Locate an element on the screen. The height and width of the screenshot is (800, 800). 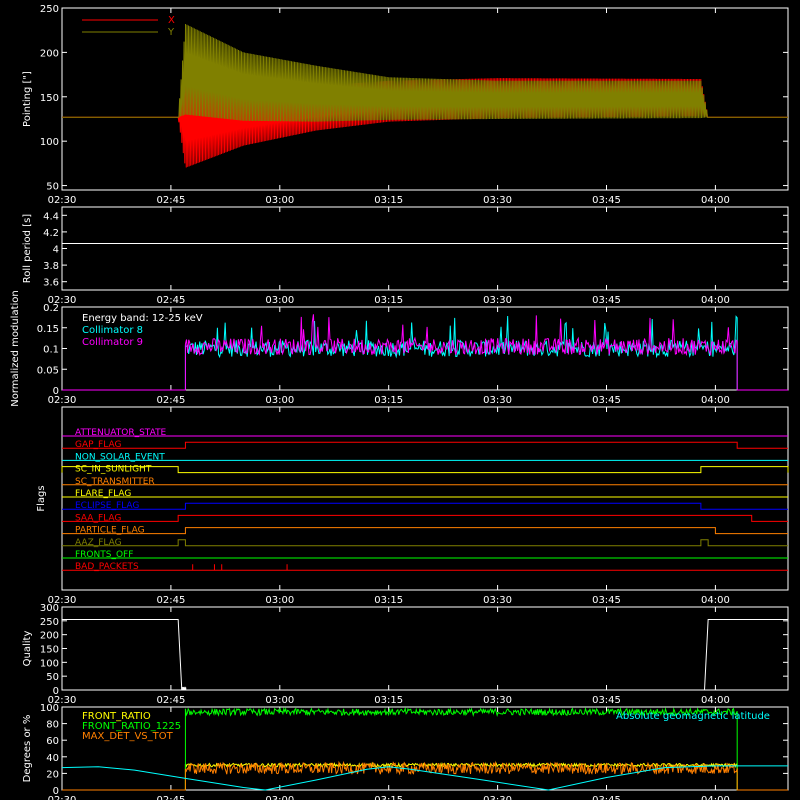
y-tick-label: 60 is located at coordinates (52, 741).